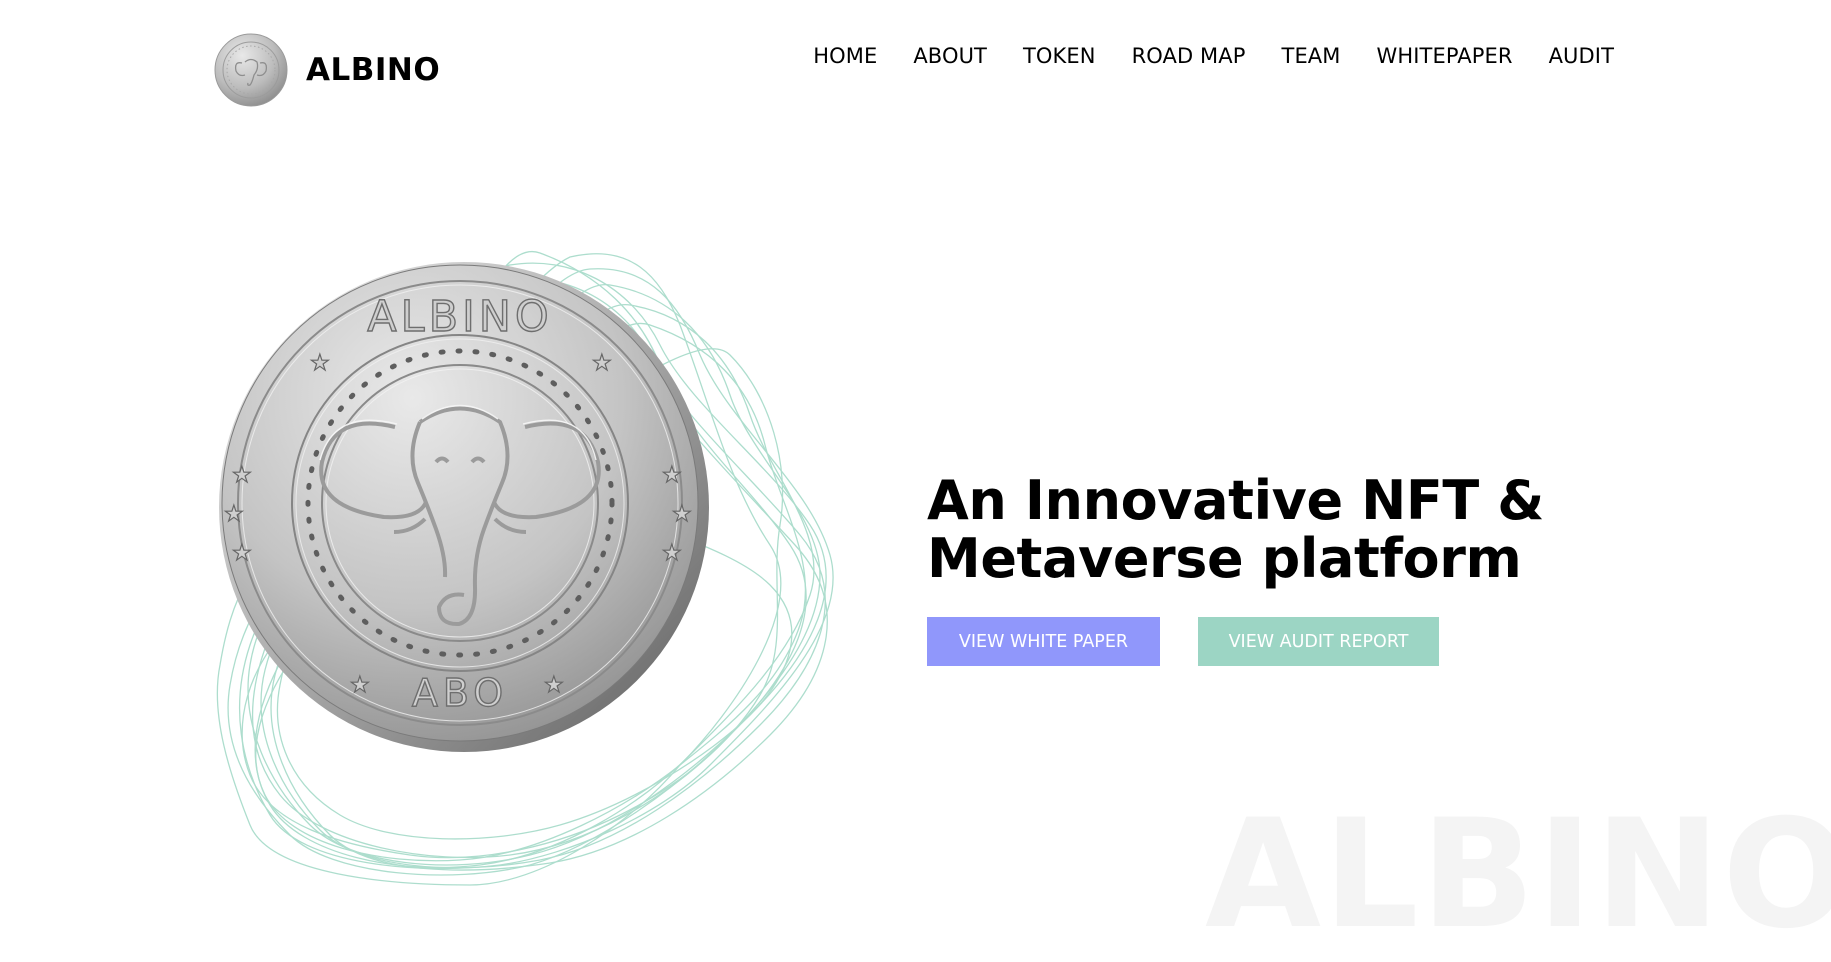  What do you see at coordinates (1518, 875) in the screenshot?
I see `background-watermark: ALBINO` at bounding box center [1518, 875].